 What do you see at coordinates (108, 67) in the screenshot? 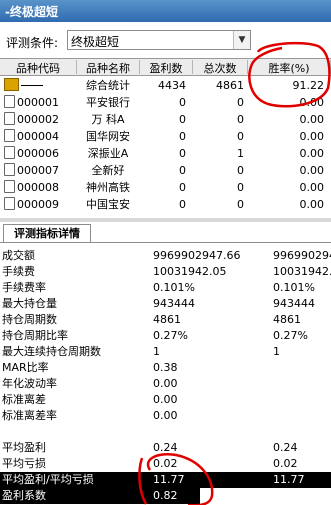
I see `column-header-name: 品种名称` at bounding box center [108, 67].